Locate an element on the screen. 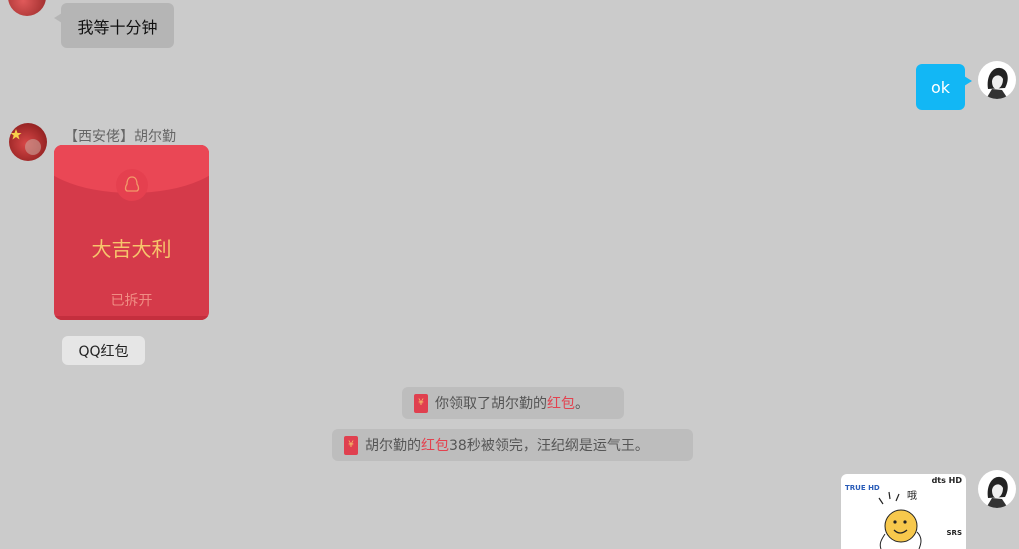  red-packet-seal is located at coordinates (132, 185).